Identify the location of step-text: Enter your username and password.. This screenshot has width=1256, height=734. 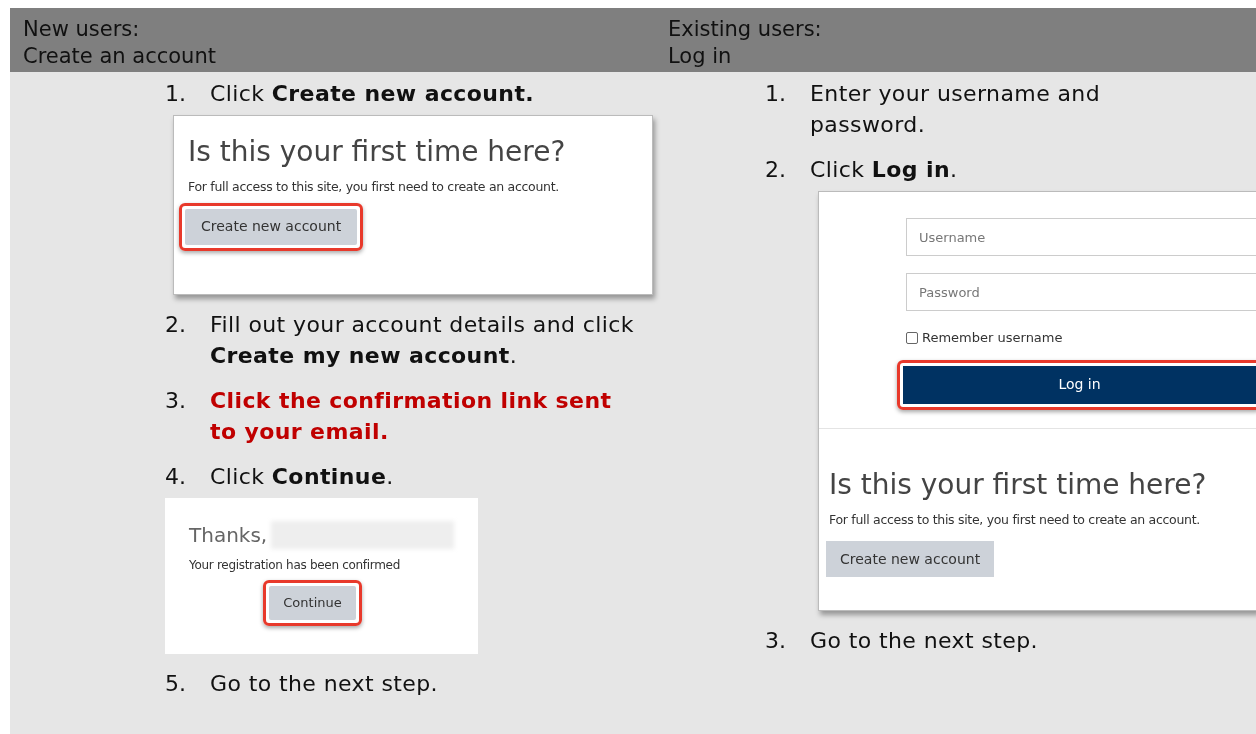
(956, 109).